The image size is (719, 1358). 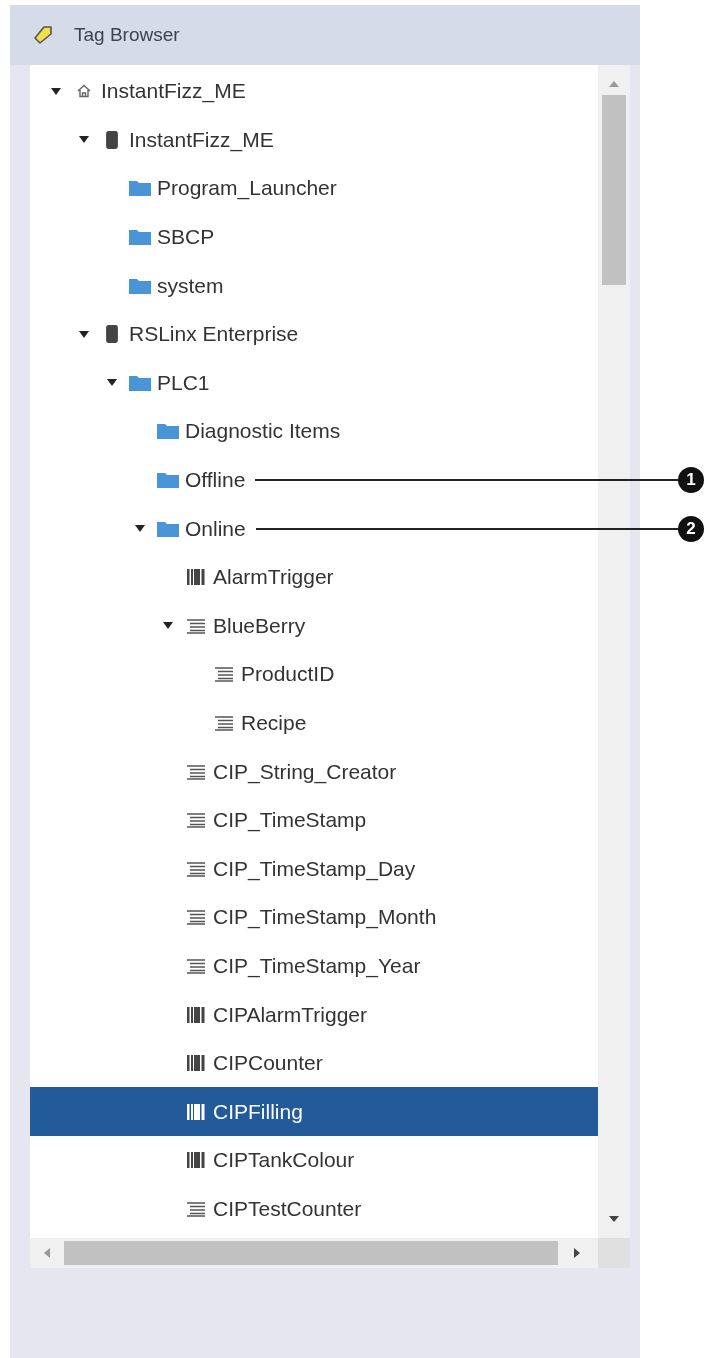 What do you see at coordinates (43, 35) in the screenshot?
I see `tag-icon` at bounding box center [43, 35].